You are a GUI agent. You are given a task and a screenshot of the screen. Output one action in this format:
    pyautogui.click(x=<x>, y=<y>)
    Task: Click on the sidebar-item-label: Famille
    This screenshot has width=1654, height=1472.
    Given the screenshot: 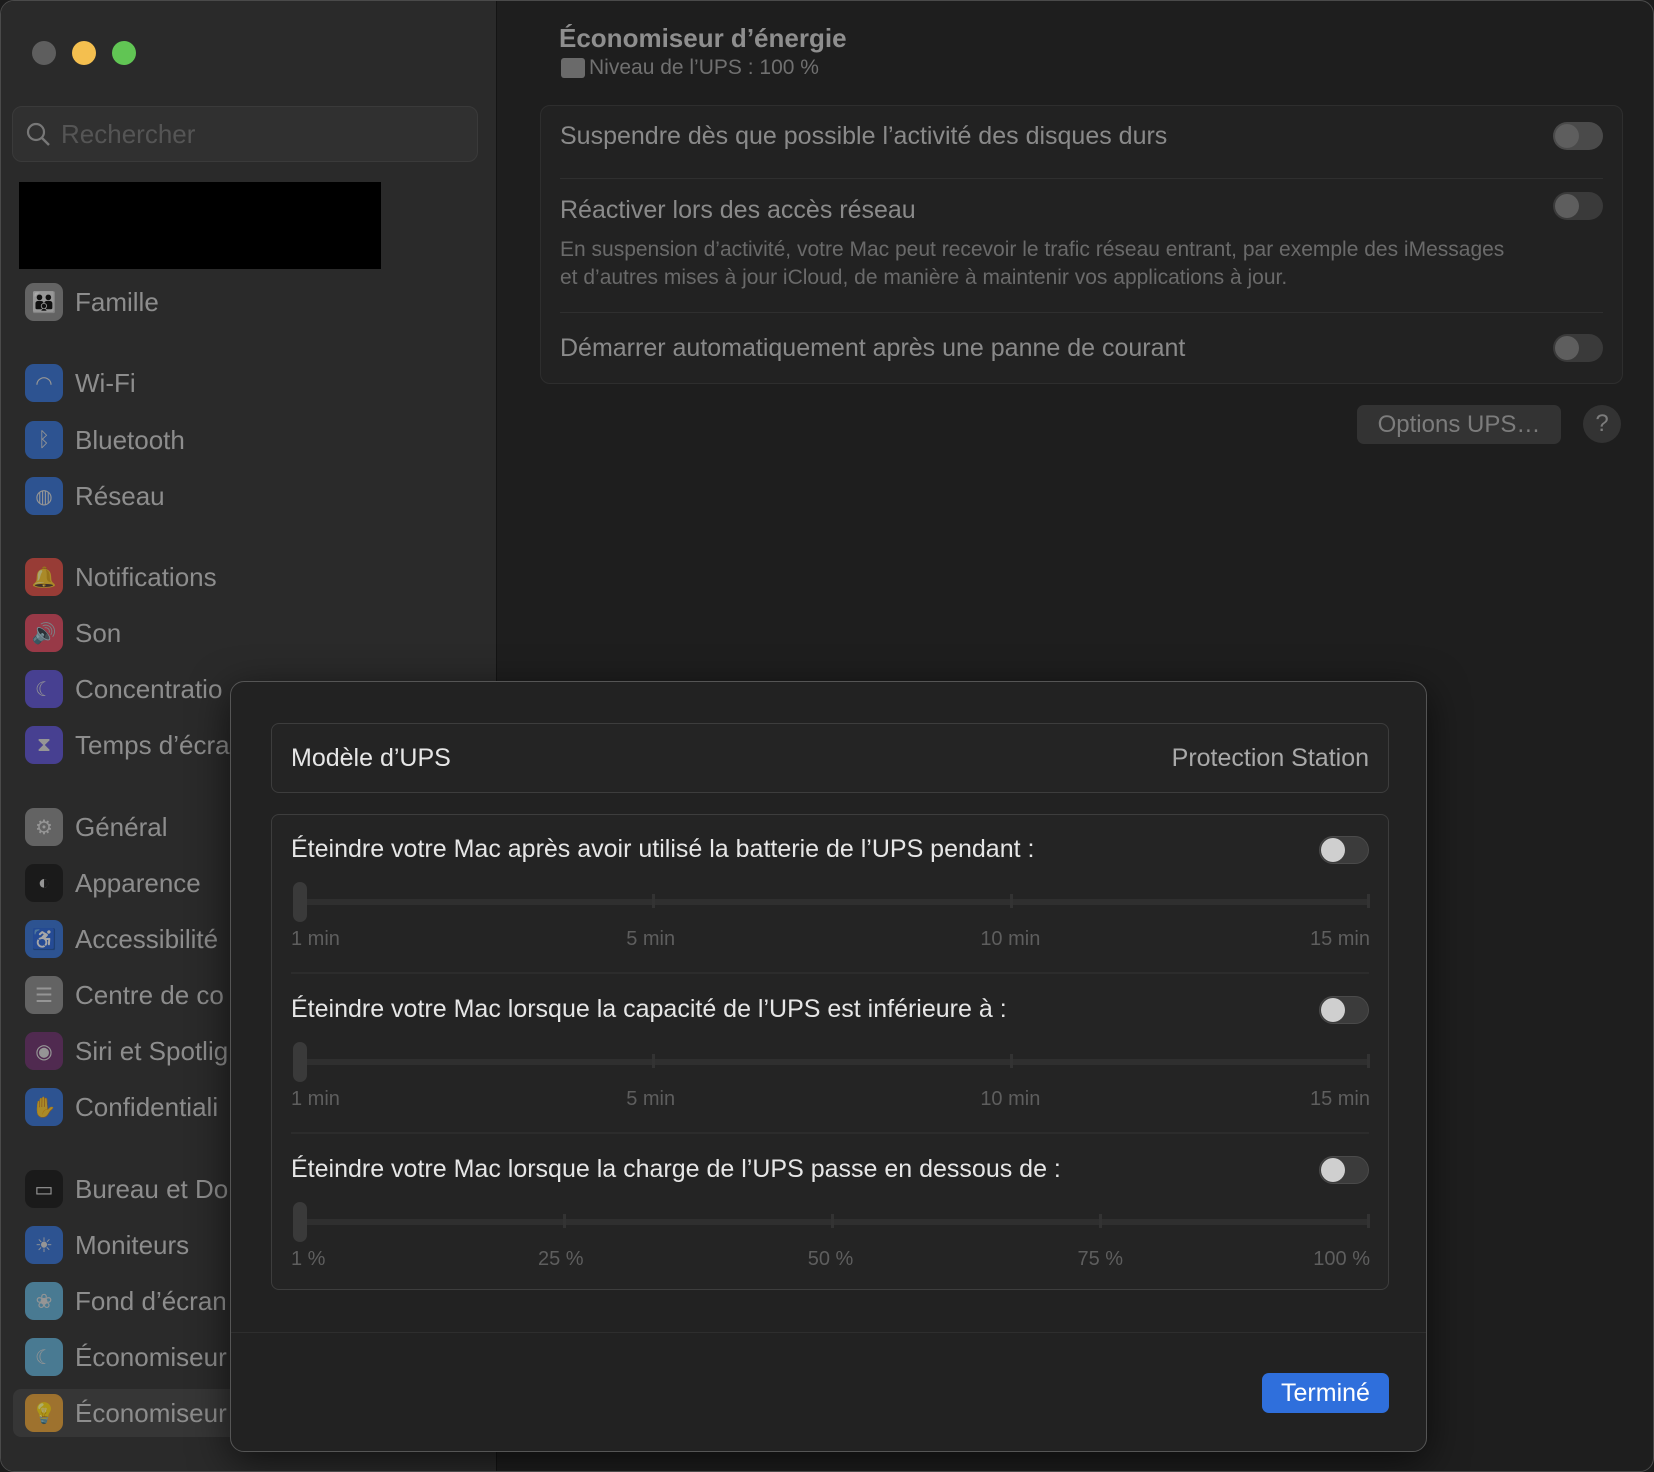 What is the action you would take?
    pyautogui.click(x=117, y=301)
    